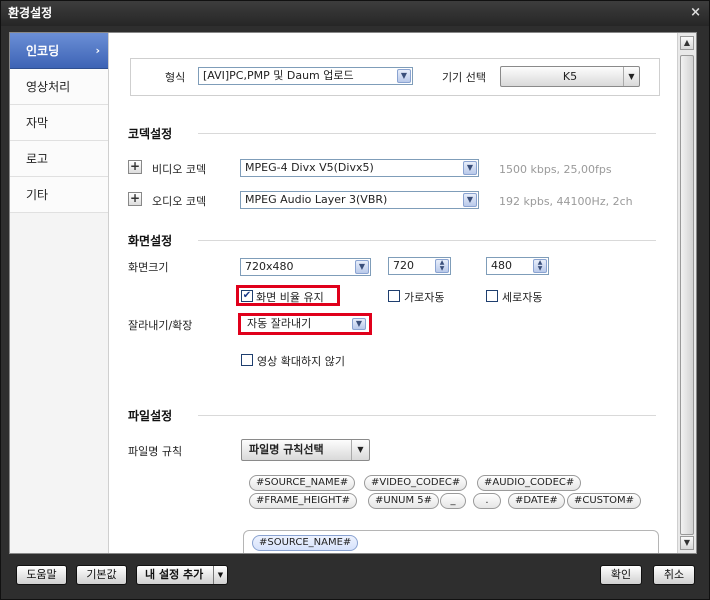  I want to click on crop-label: 잘라내기/확장, so click(160, 325).